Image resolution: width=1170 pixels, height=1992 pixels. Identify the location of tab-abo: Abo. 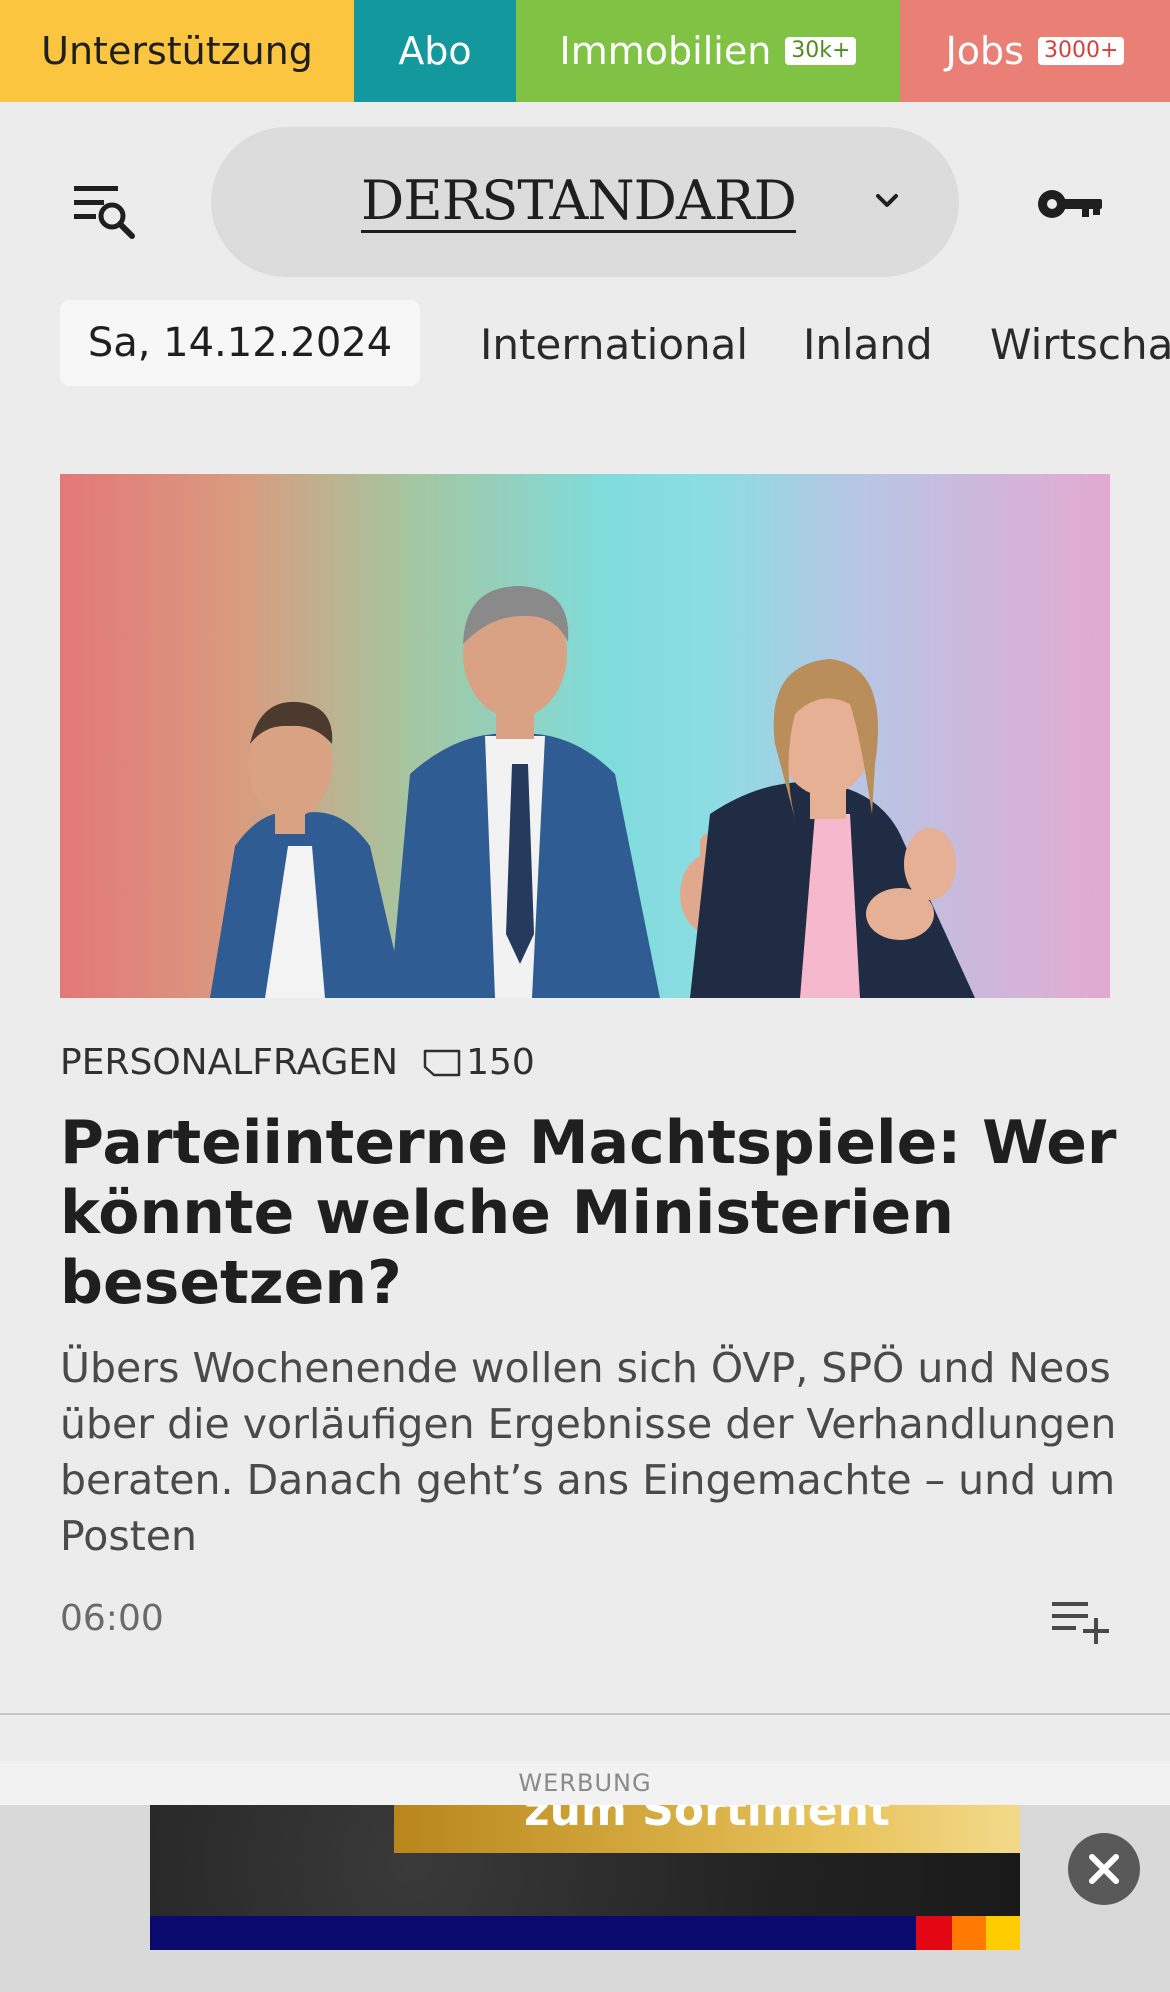
(435, 51).